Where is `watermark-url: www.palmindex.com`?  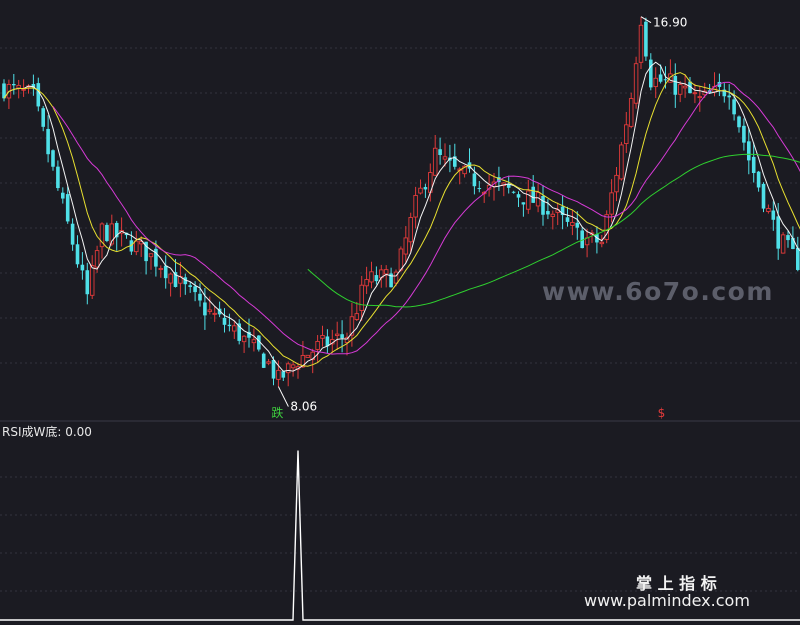 watermark-url: www.palmindex.com is located at coordinates (667, 600).